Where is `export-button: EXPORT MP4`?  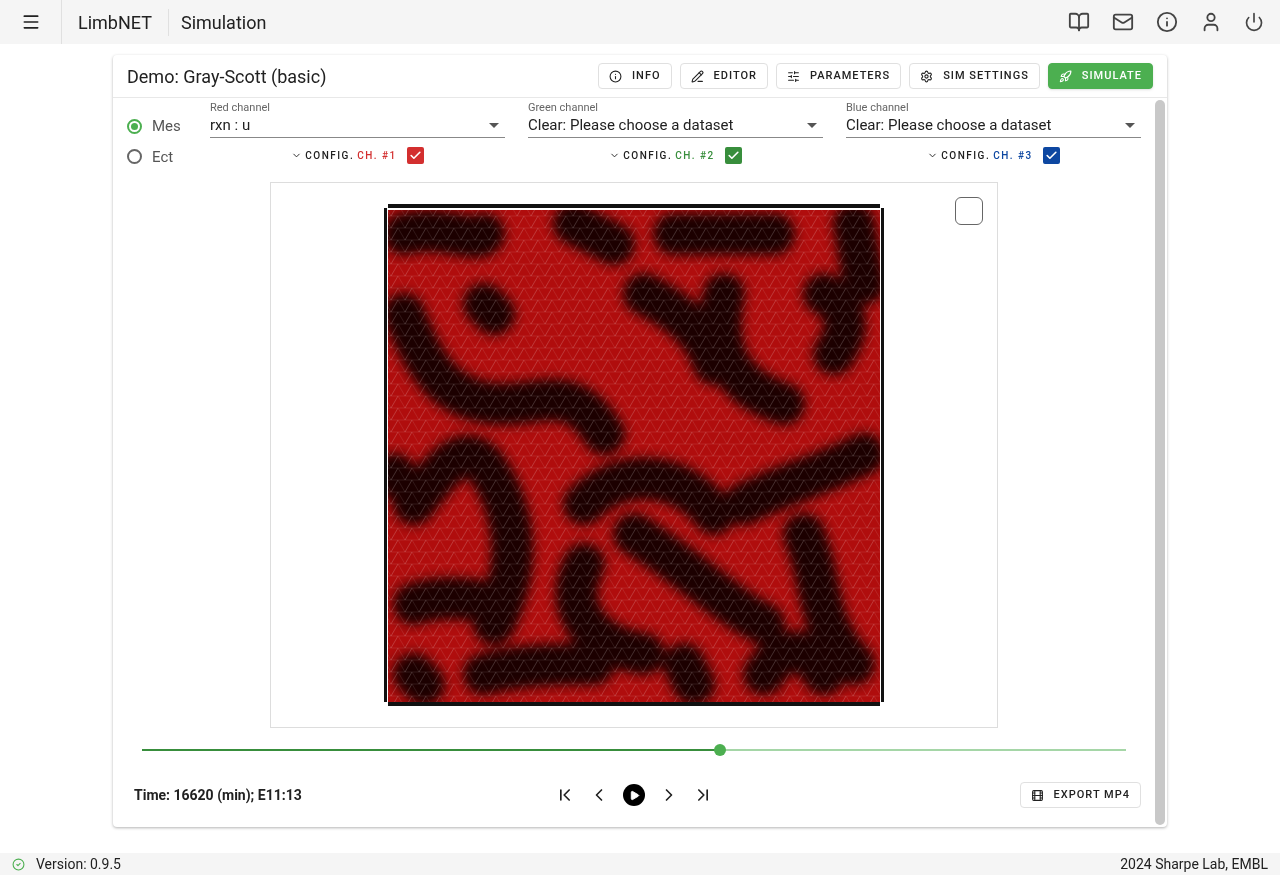
export-button: EXPORT MP4 is located at coordinates (1080, 795).